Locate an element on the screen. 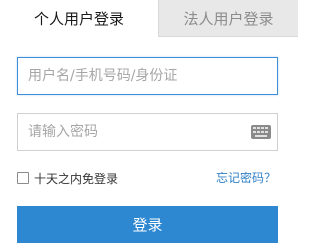  tab-corporate-login: 法人用户登录 is located at coordinates (228, 18).